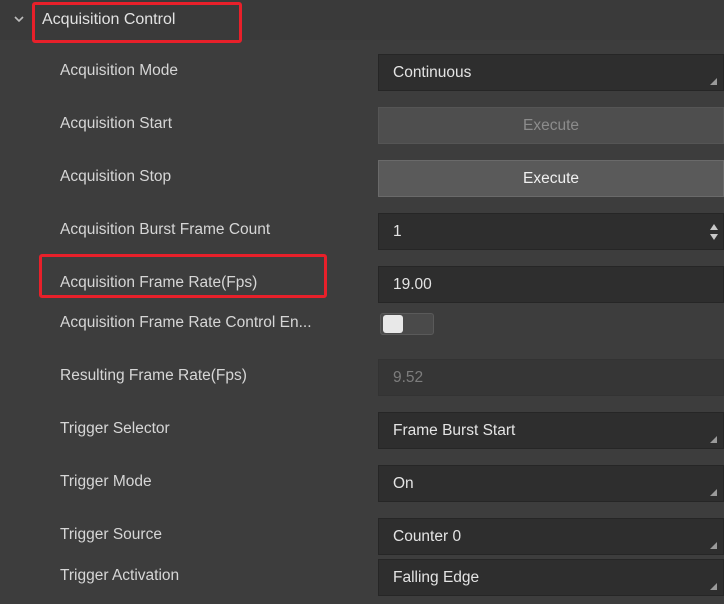 This screenshot has width=724, height=604. What do you see at coordinates (551, 231) in the screenshot?
I see `burst-frame-count-spinbox: 1` at bounding box center [551, 231].